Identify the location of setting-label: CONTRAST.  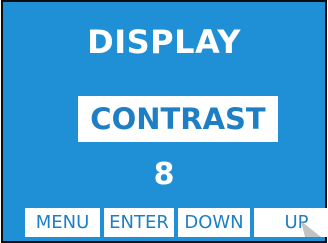
(178, 119).